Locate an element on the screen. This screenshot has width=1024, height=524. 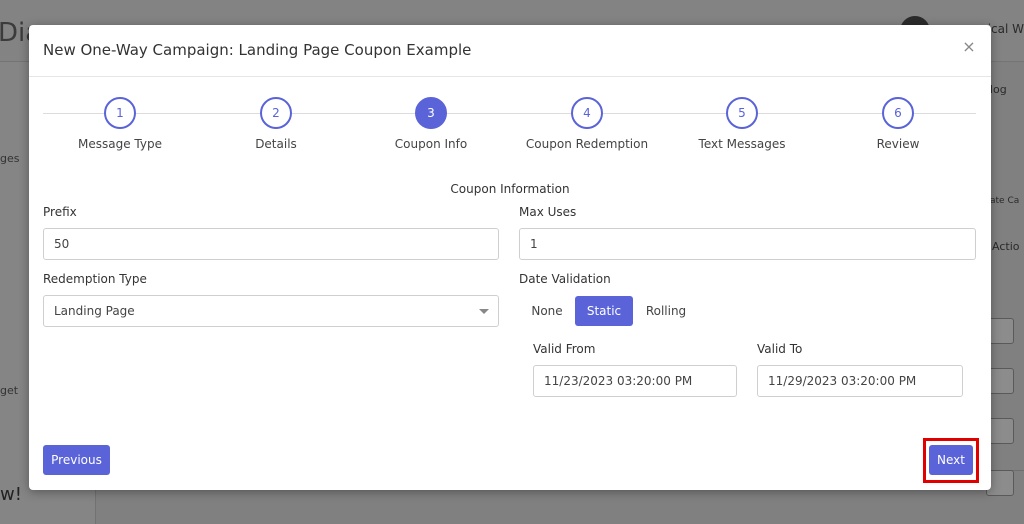
date-validation-none: None is located at coordinates (547, 311).